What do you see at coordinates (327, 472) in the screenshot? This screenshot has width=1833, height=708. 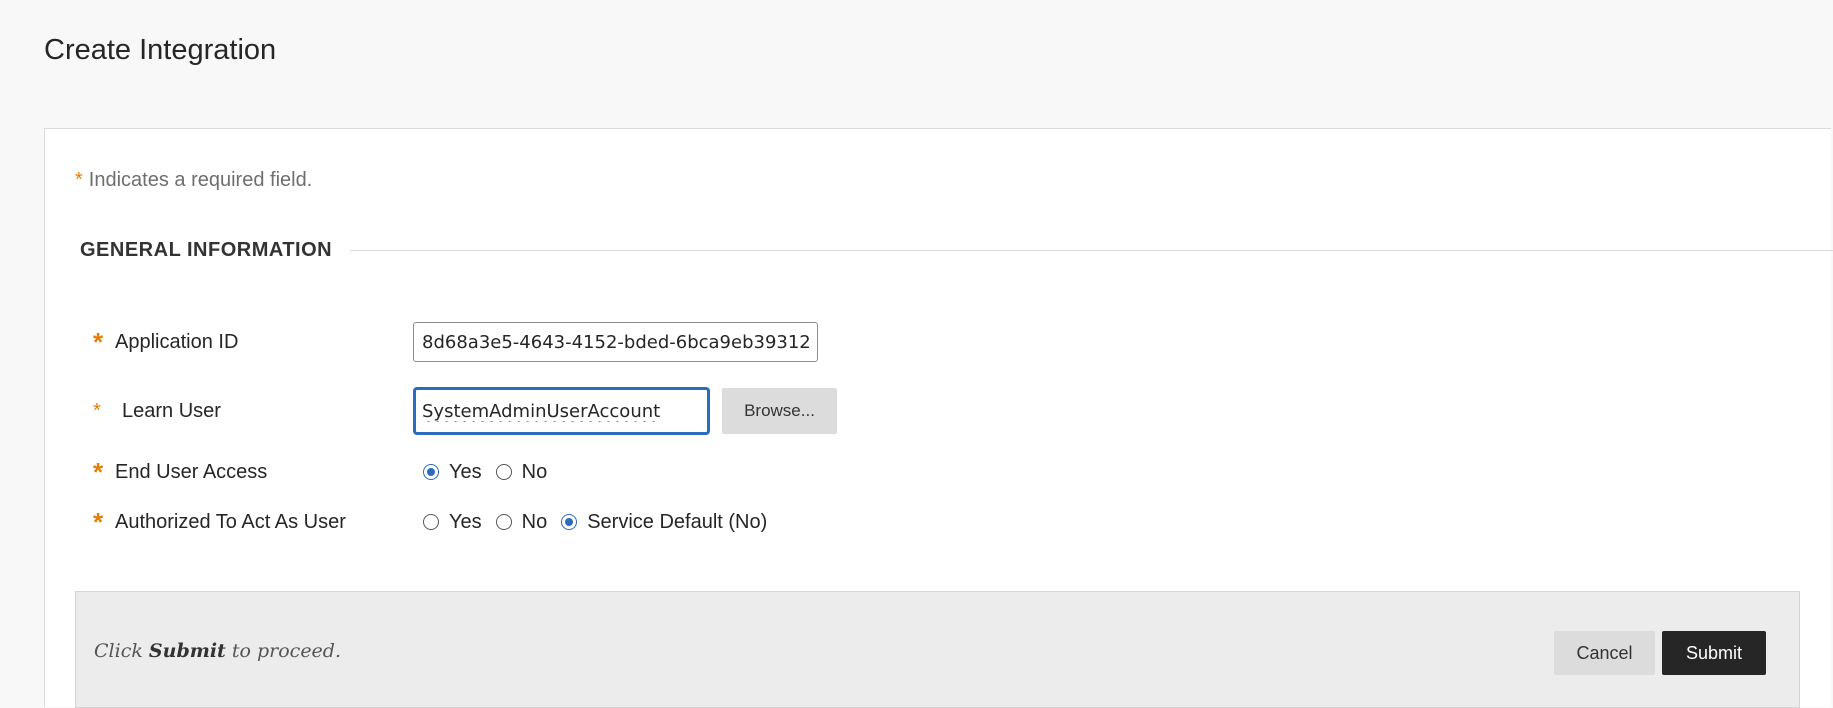 I see `end-user-access-row: * End User Access Yes No` at bounding box center [327, 472].